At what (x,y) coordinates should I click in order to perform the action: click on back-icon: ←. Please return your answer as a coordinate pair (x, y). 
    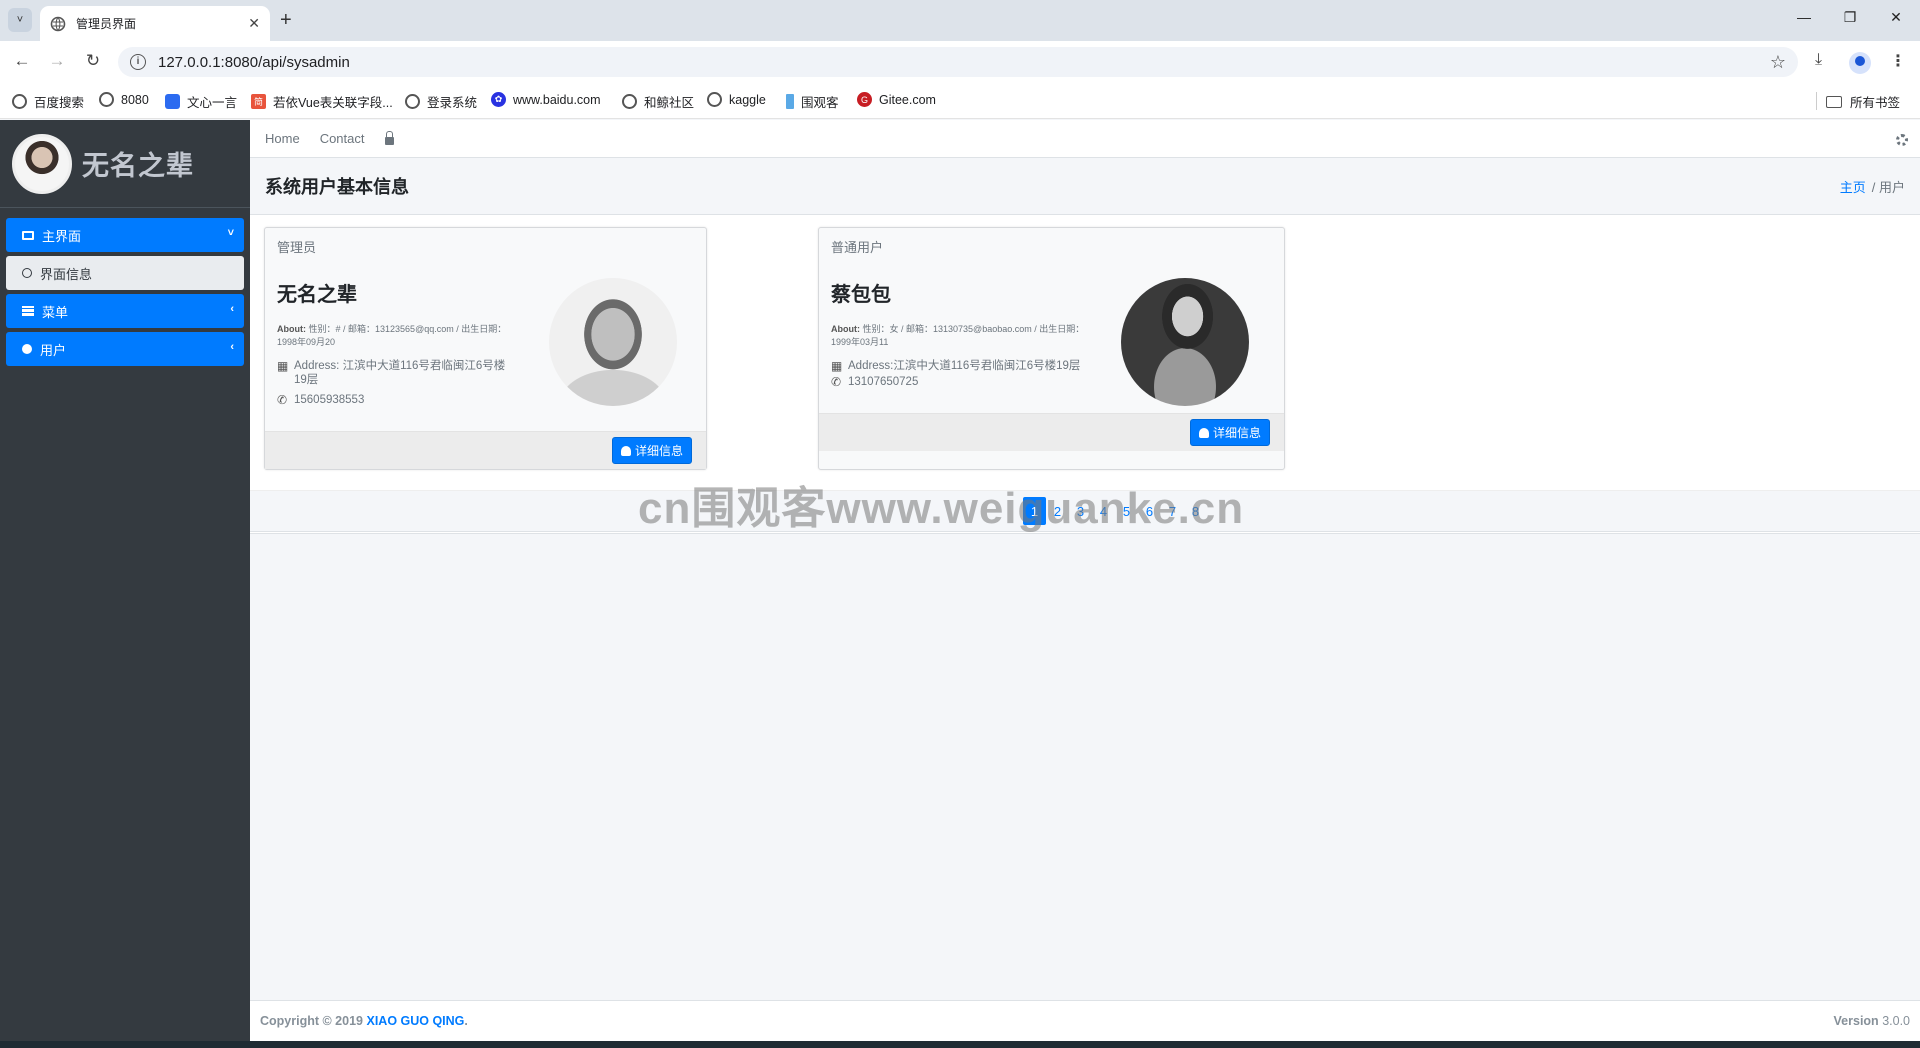
    Looking at the image, I should click on (22, 61).